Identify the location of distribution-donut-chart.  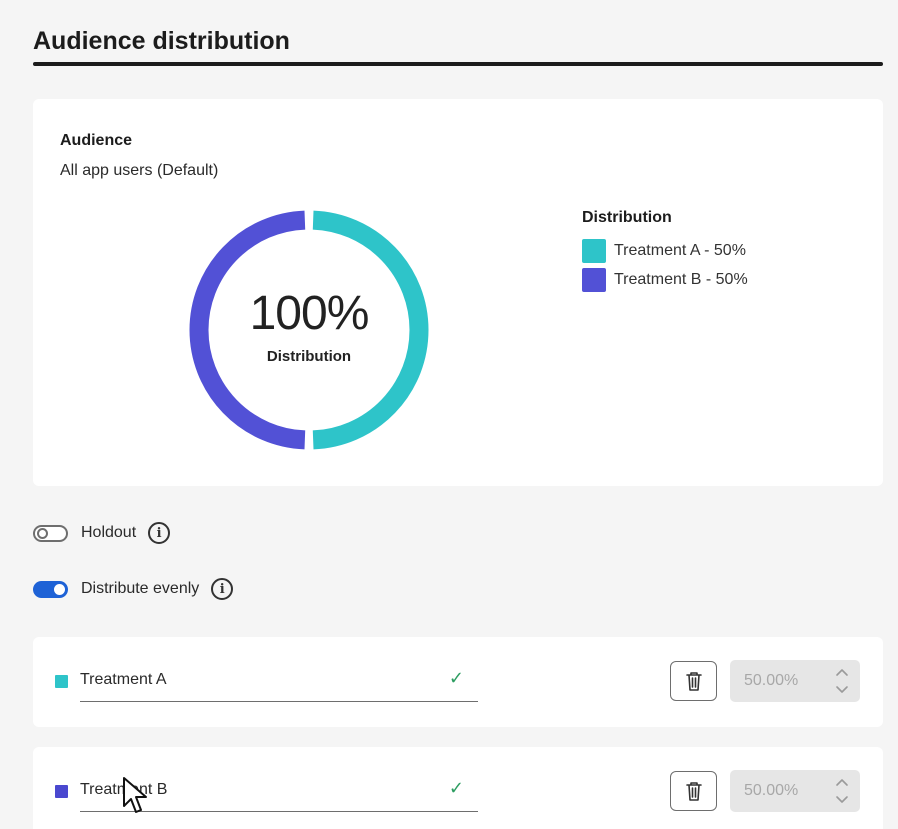
(309, 330).